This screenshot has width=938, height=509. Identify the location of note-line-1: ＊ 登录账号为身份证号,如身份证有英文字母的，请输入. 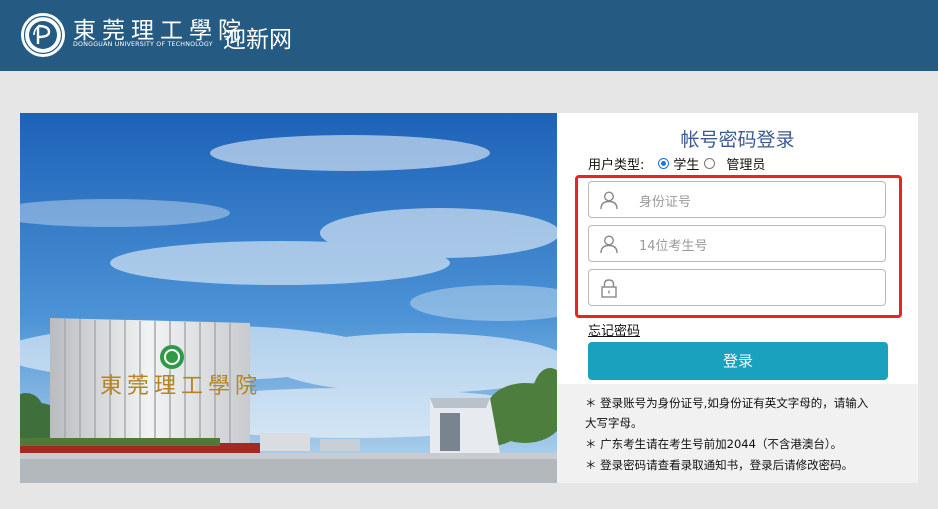
(727, 403).